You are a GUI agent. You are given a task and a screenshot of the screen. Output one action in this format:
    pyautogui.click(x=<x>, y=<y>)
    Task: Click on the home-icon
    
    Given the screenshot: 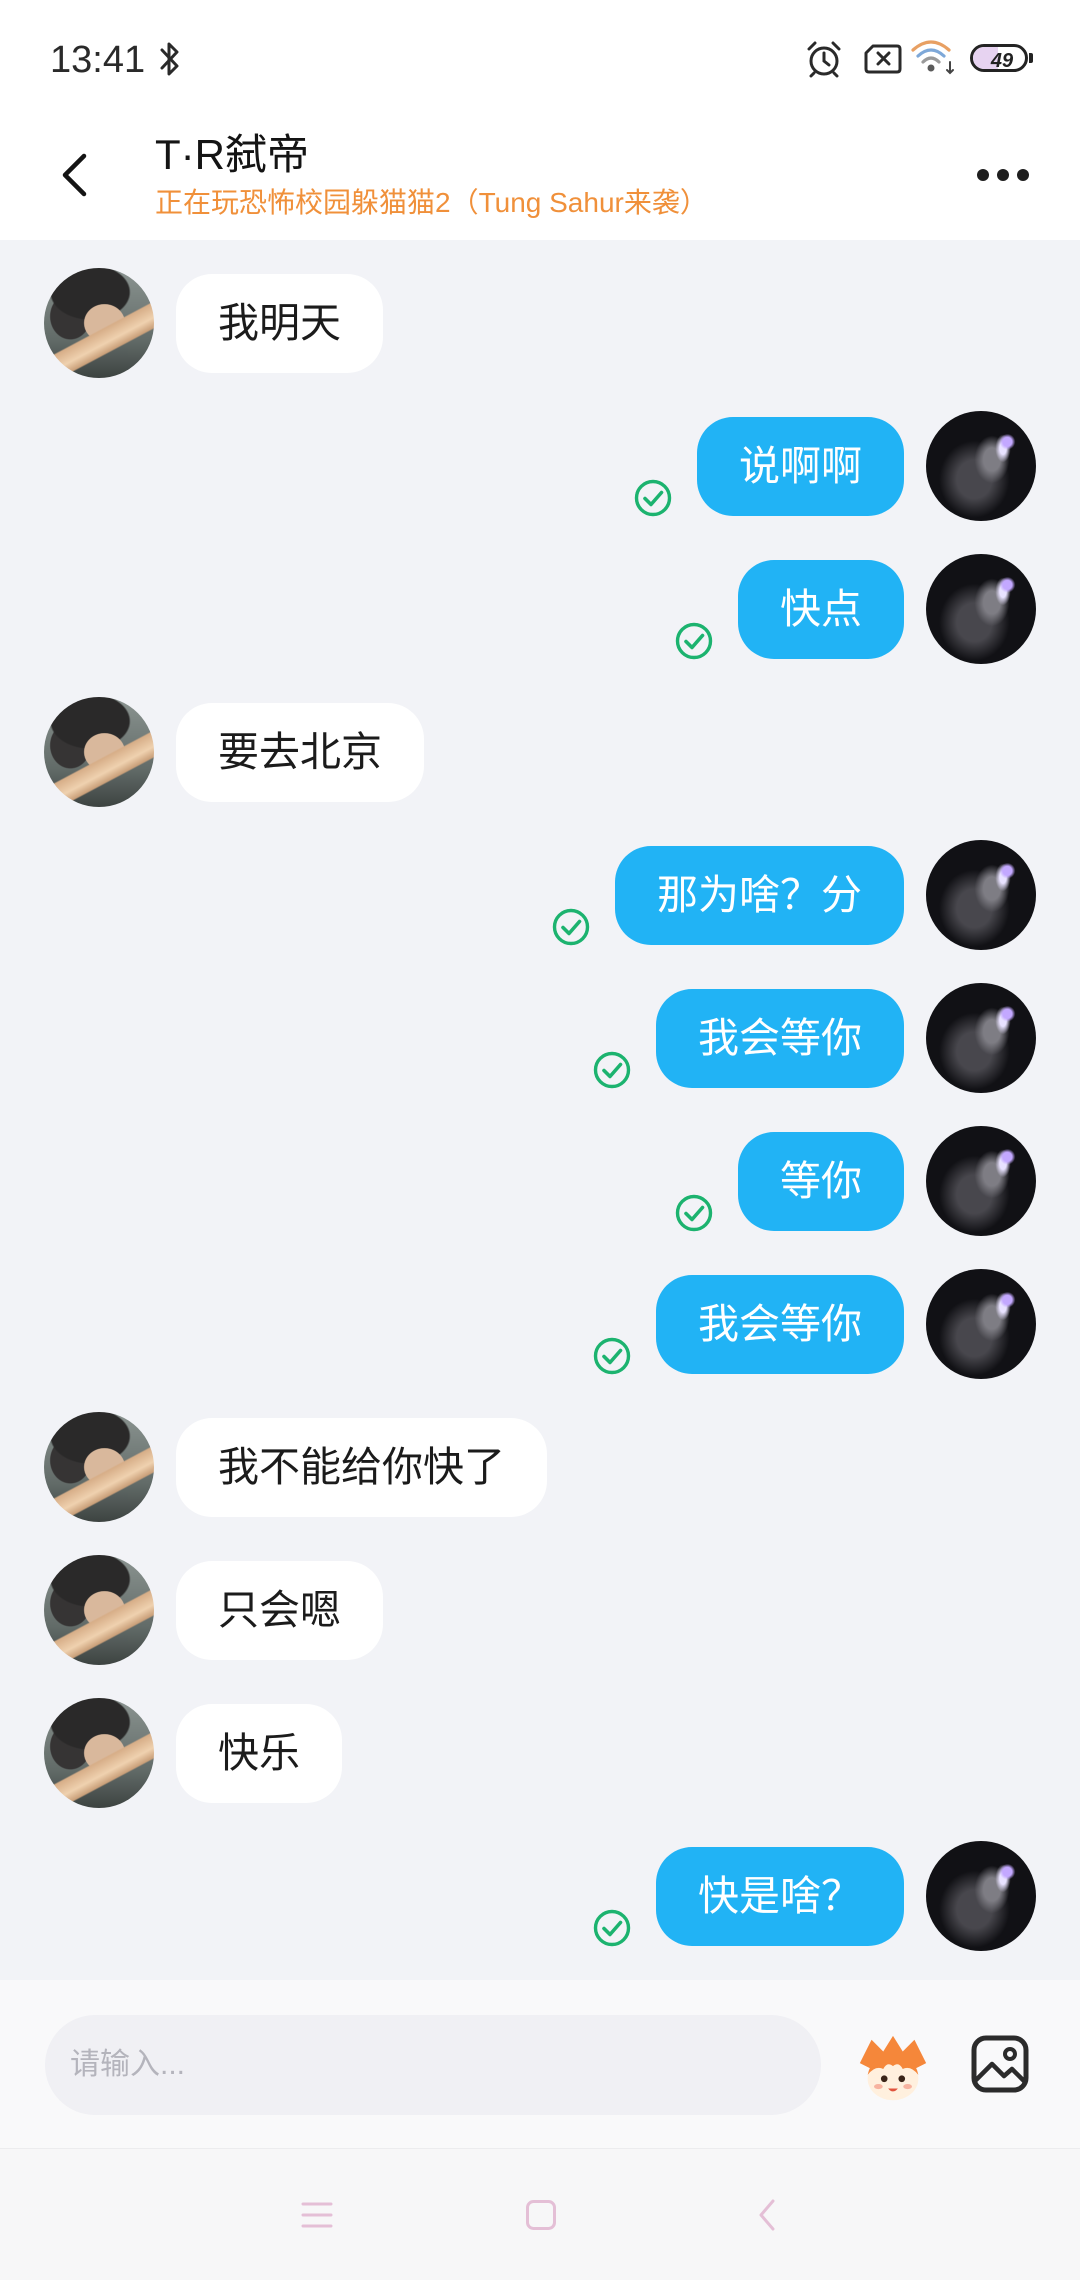 What is the action you would take?
    pyautogui.click(x=541, y=2215)
    